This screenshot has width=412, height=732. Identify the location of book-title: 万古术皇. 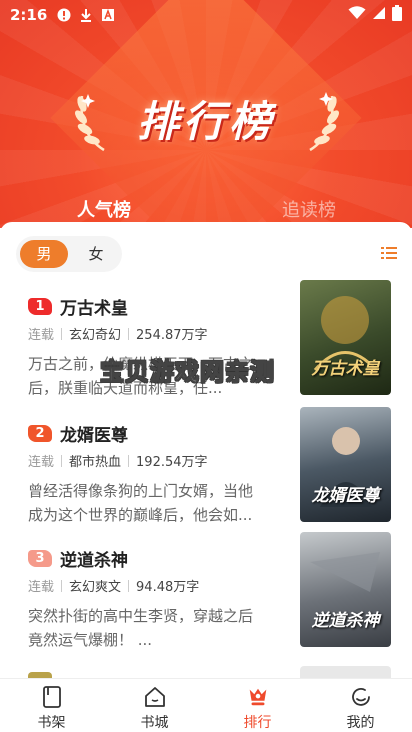
(94, 309).